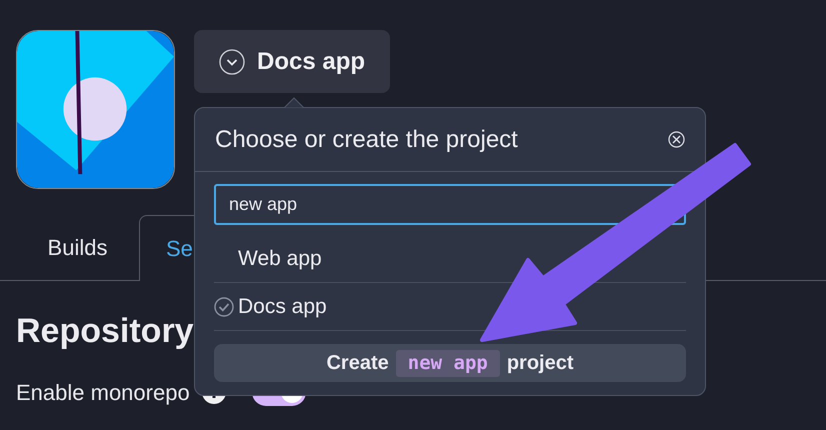 Image resolution: width=826 pixels, height=430 pixels. Describe the element at coordinates (450, 363) in the screenshot. I see `create-project-button: Create new app project` at that location.